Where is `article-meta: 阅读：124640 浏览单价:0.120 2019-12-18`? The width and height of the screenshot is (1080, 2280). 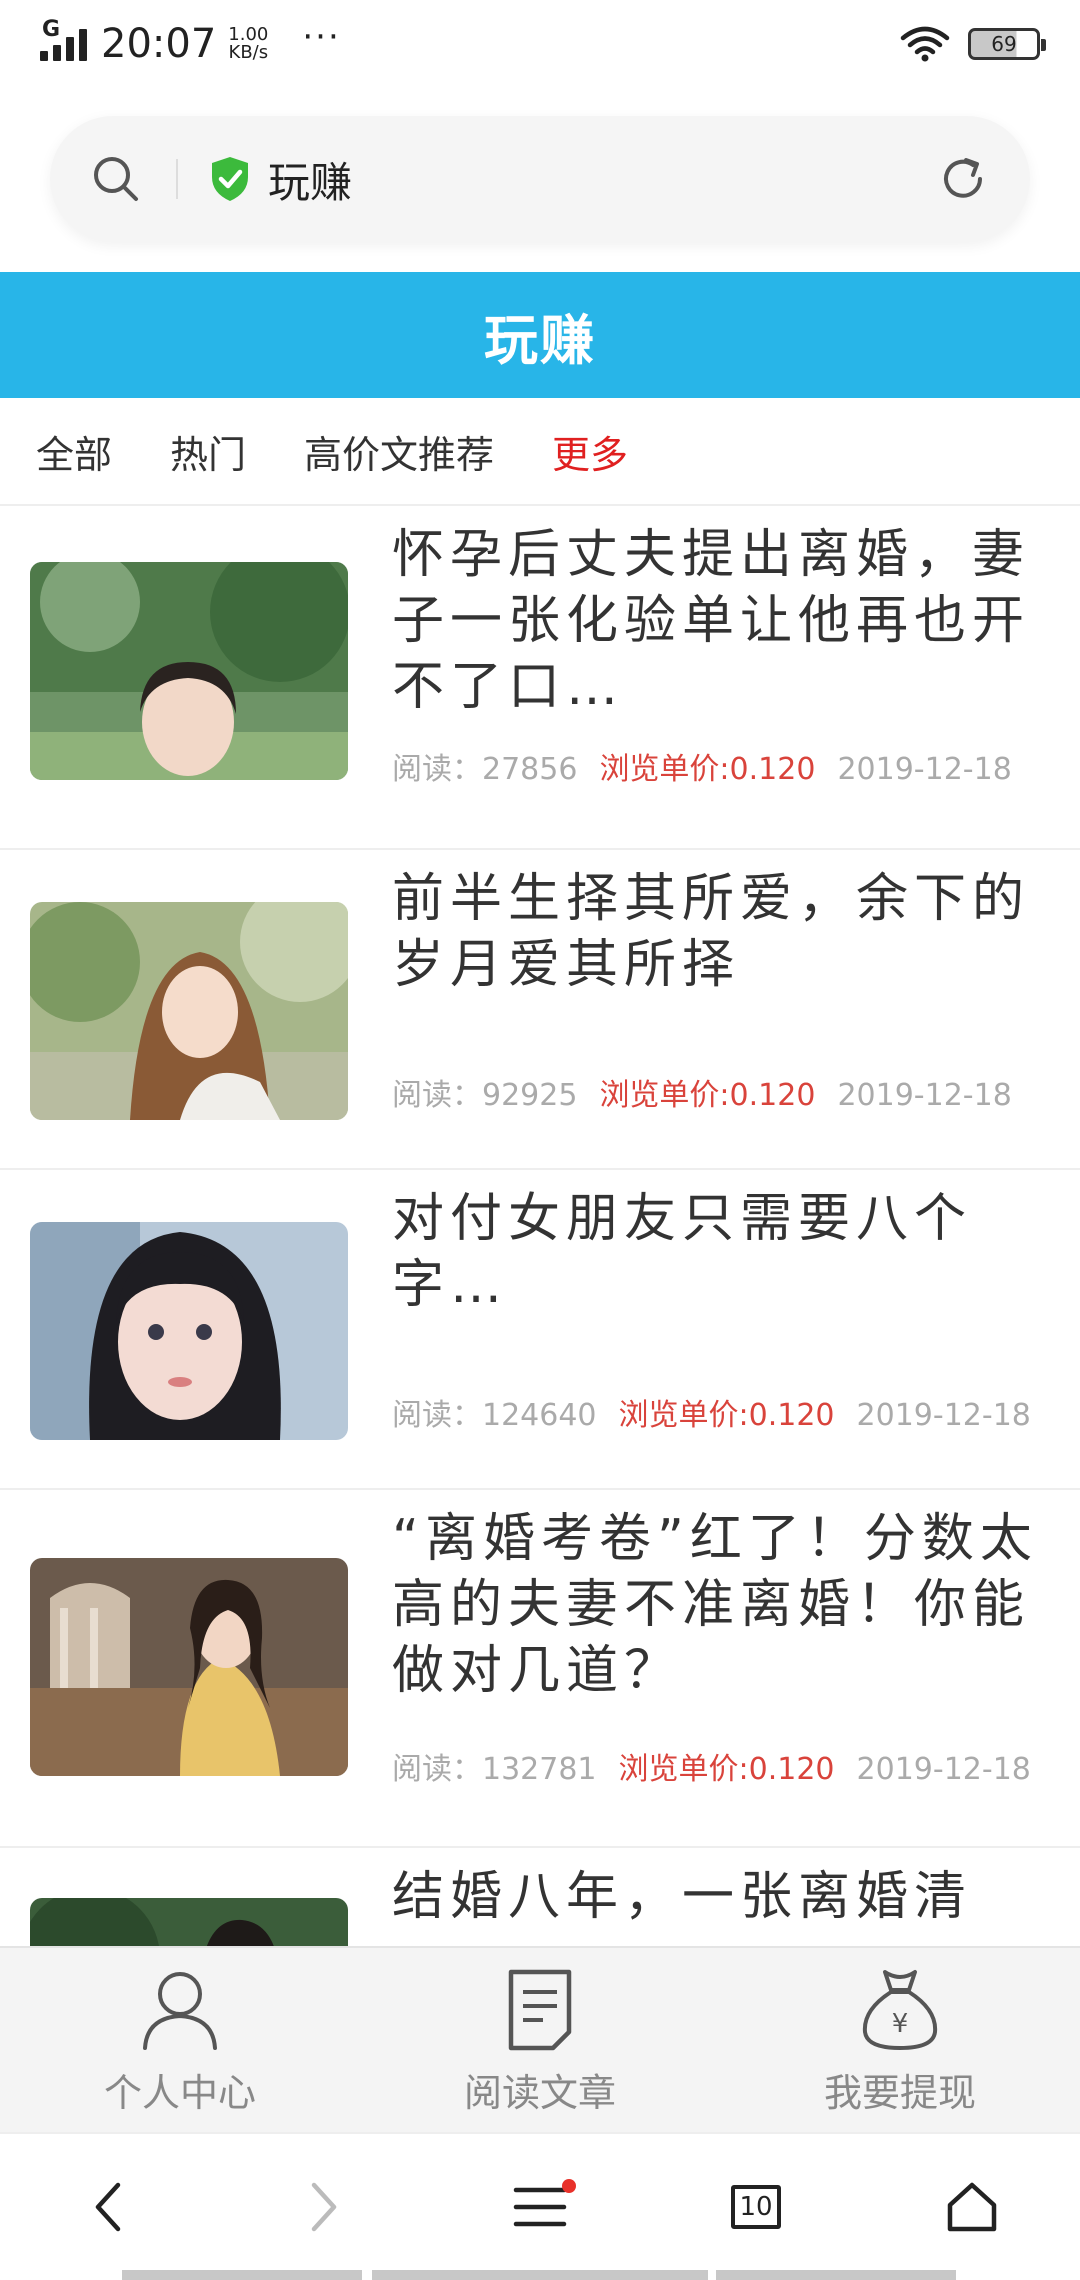 article-meta: 阅读：124640 浏览单价:0.120 2019-12-18 is located at coordinates (716, 1416).